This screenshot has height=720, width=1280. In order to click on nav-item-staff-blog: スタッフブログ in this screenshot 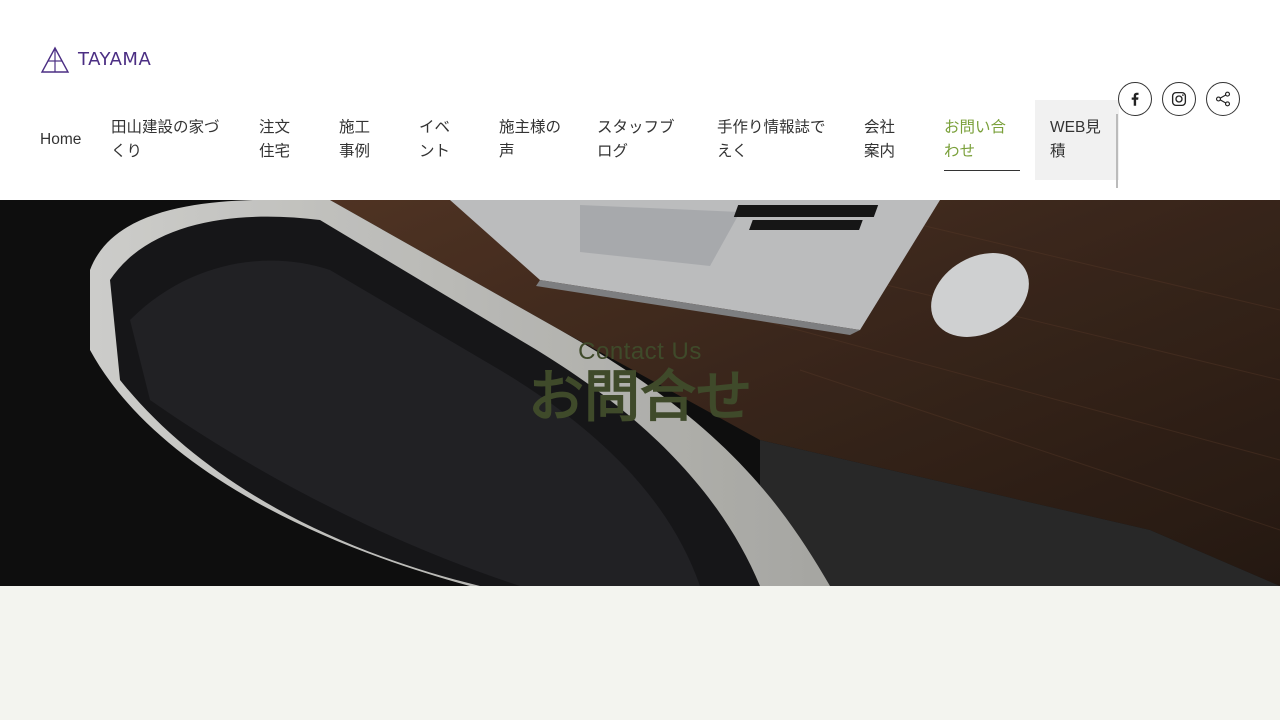, I will do `click(640, 140)`.